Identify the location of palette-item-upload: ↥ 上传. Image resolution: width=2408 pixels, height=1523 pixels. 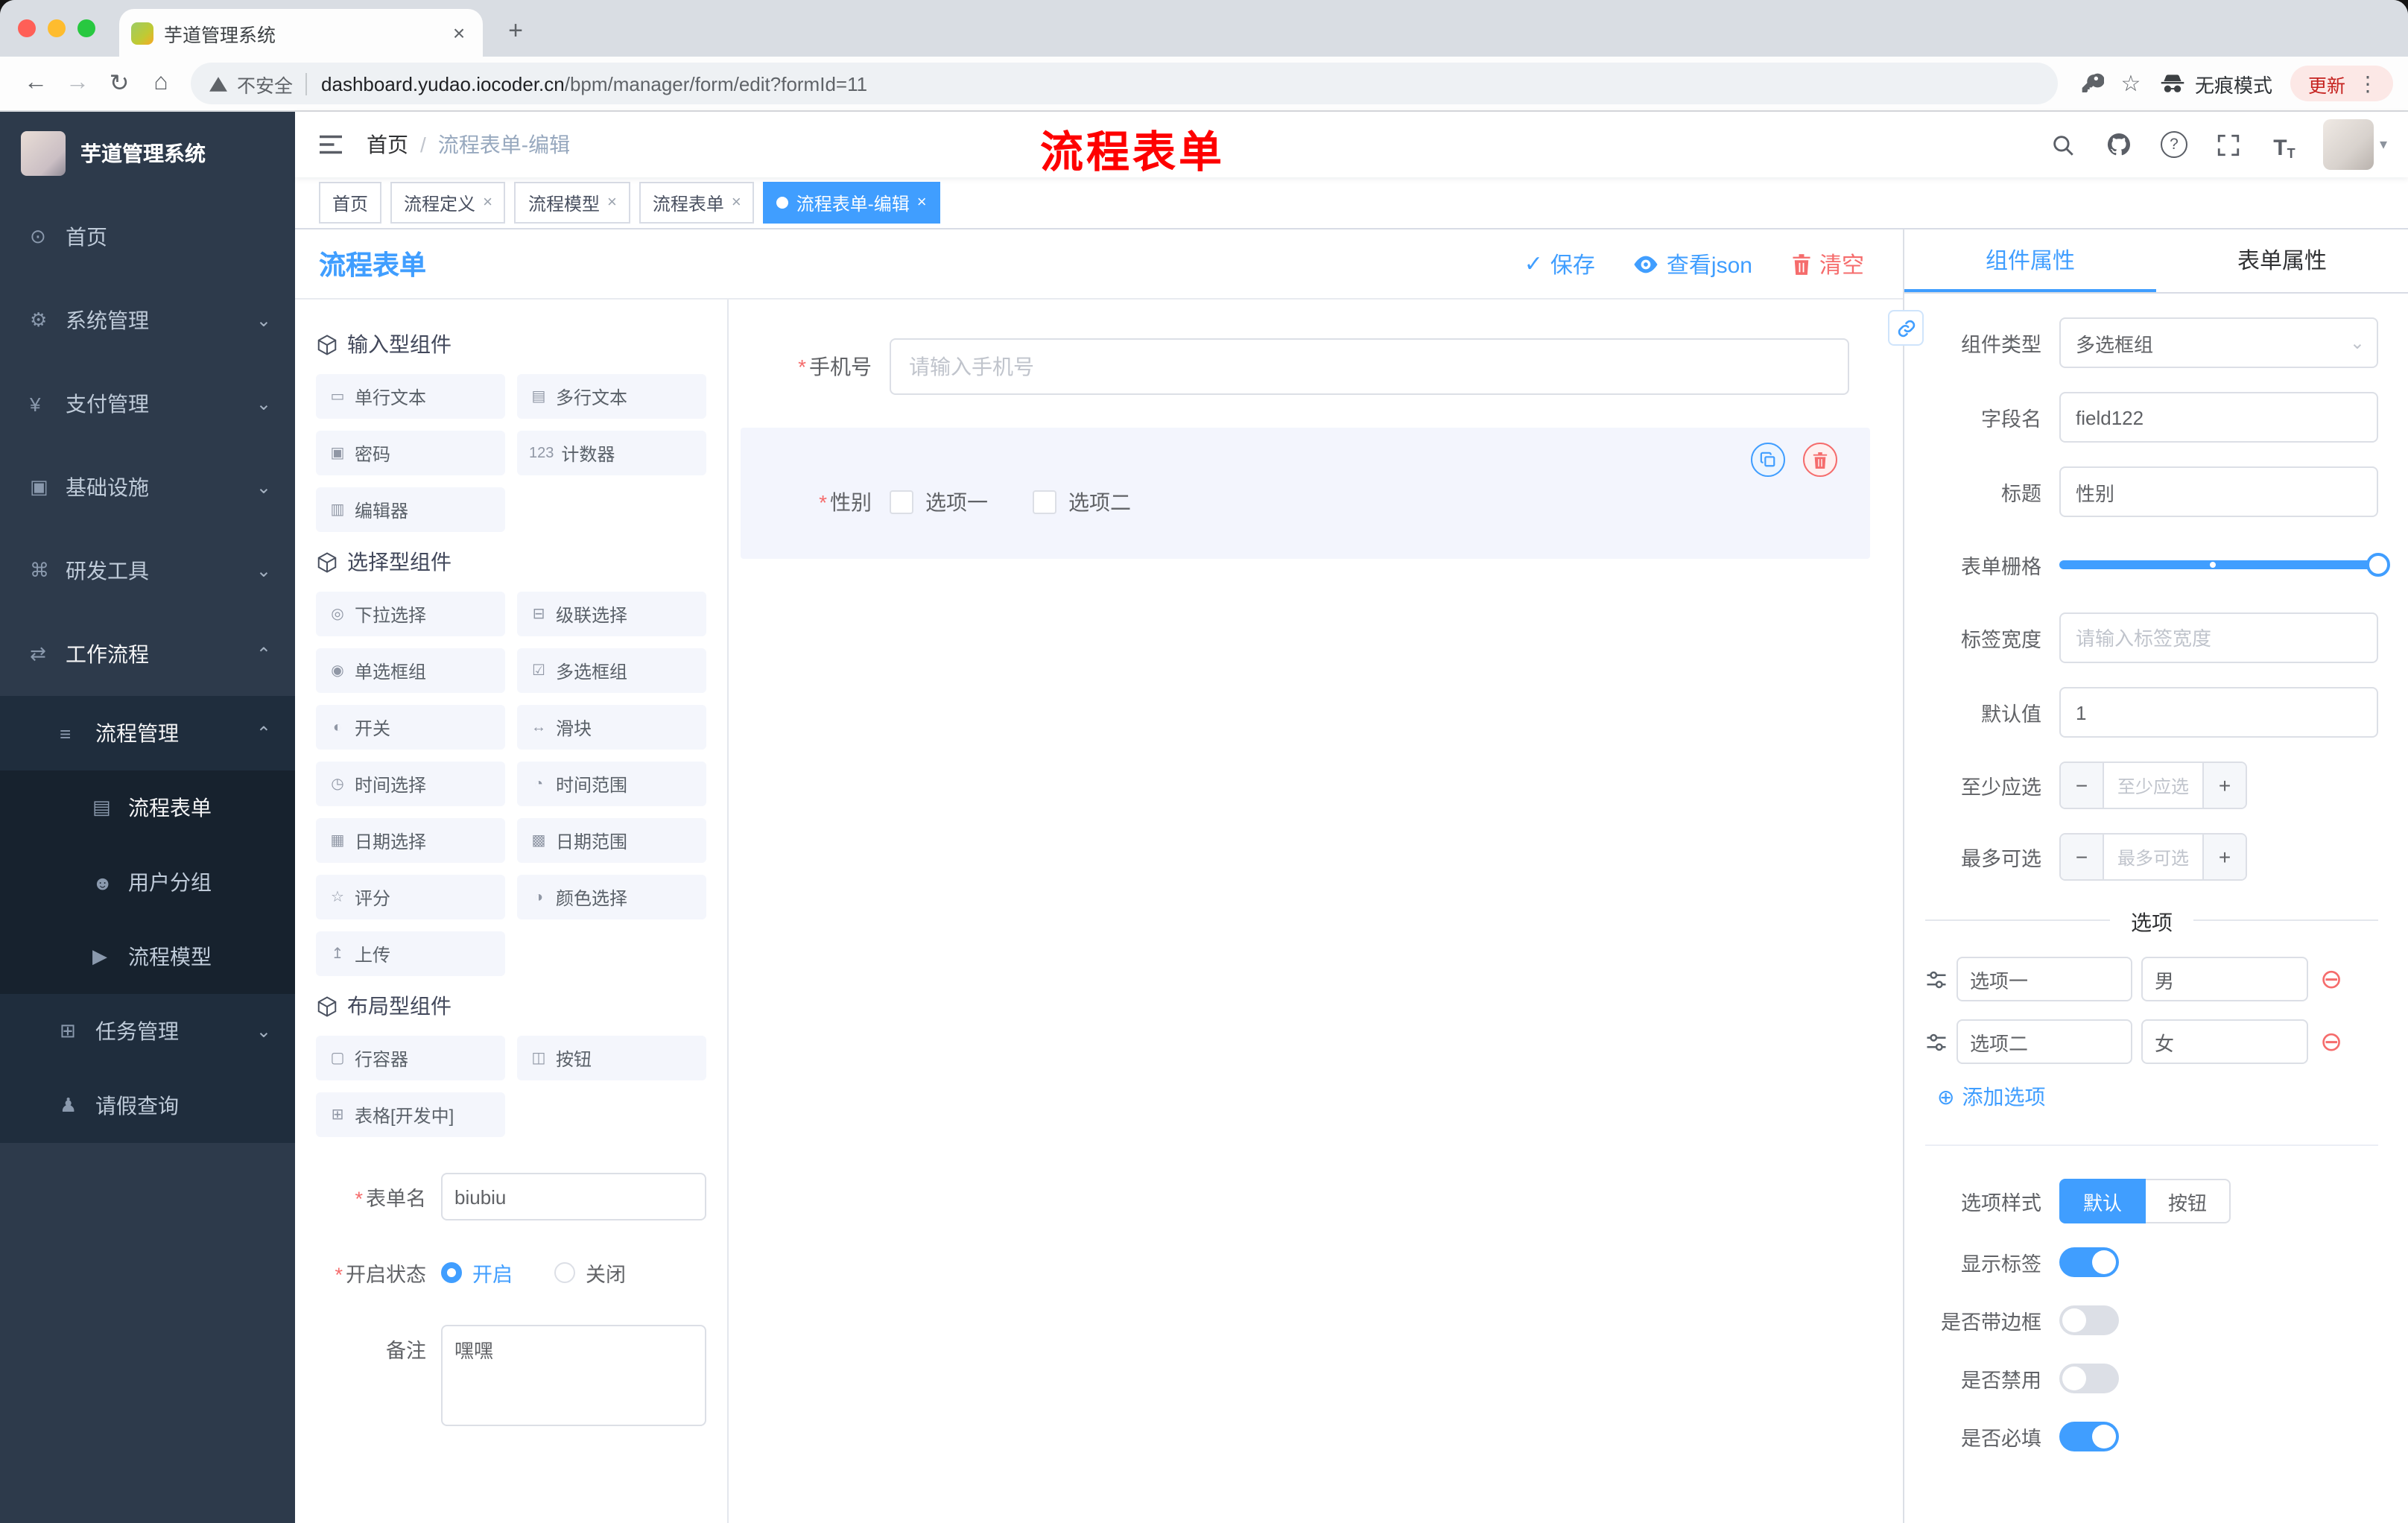
(410, 954).